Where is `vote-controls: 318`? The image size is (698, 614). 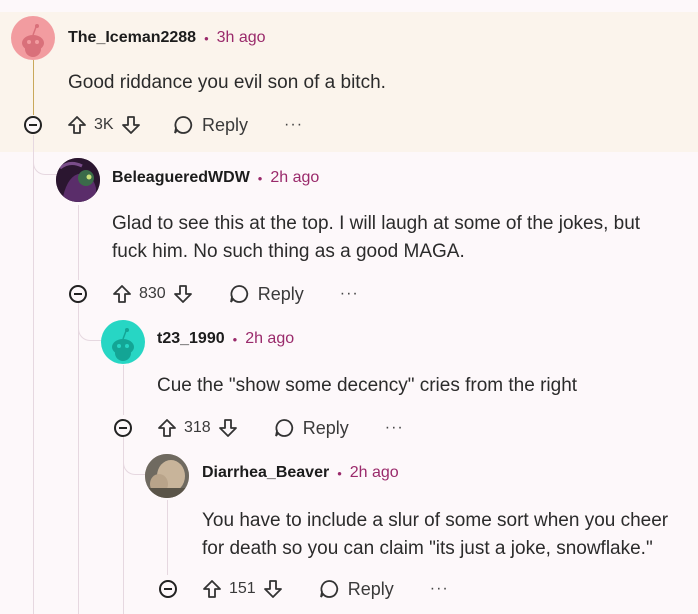
vote-controls: 318 is located at coordinates (197, 428).